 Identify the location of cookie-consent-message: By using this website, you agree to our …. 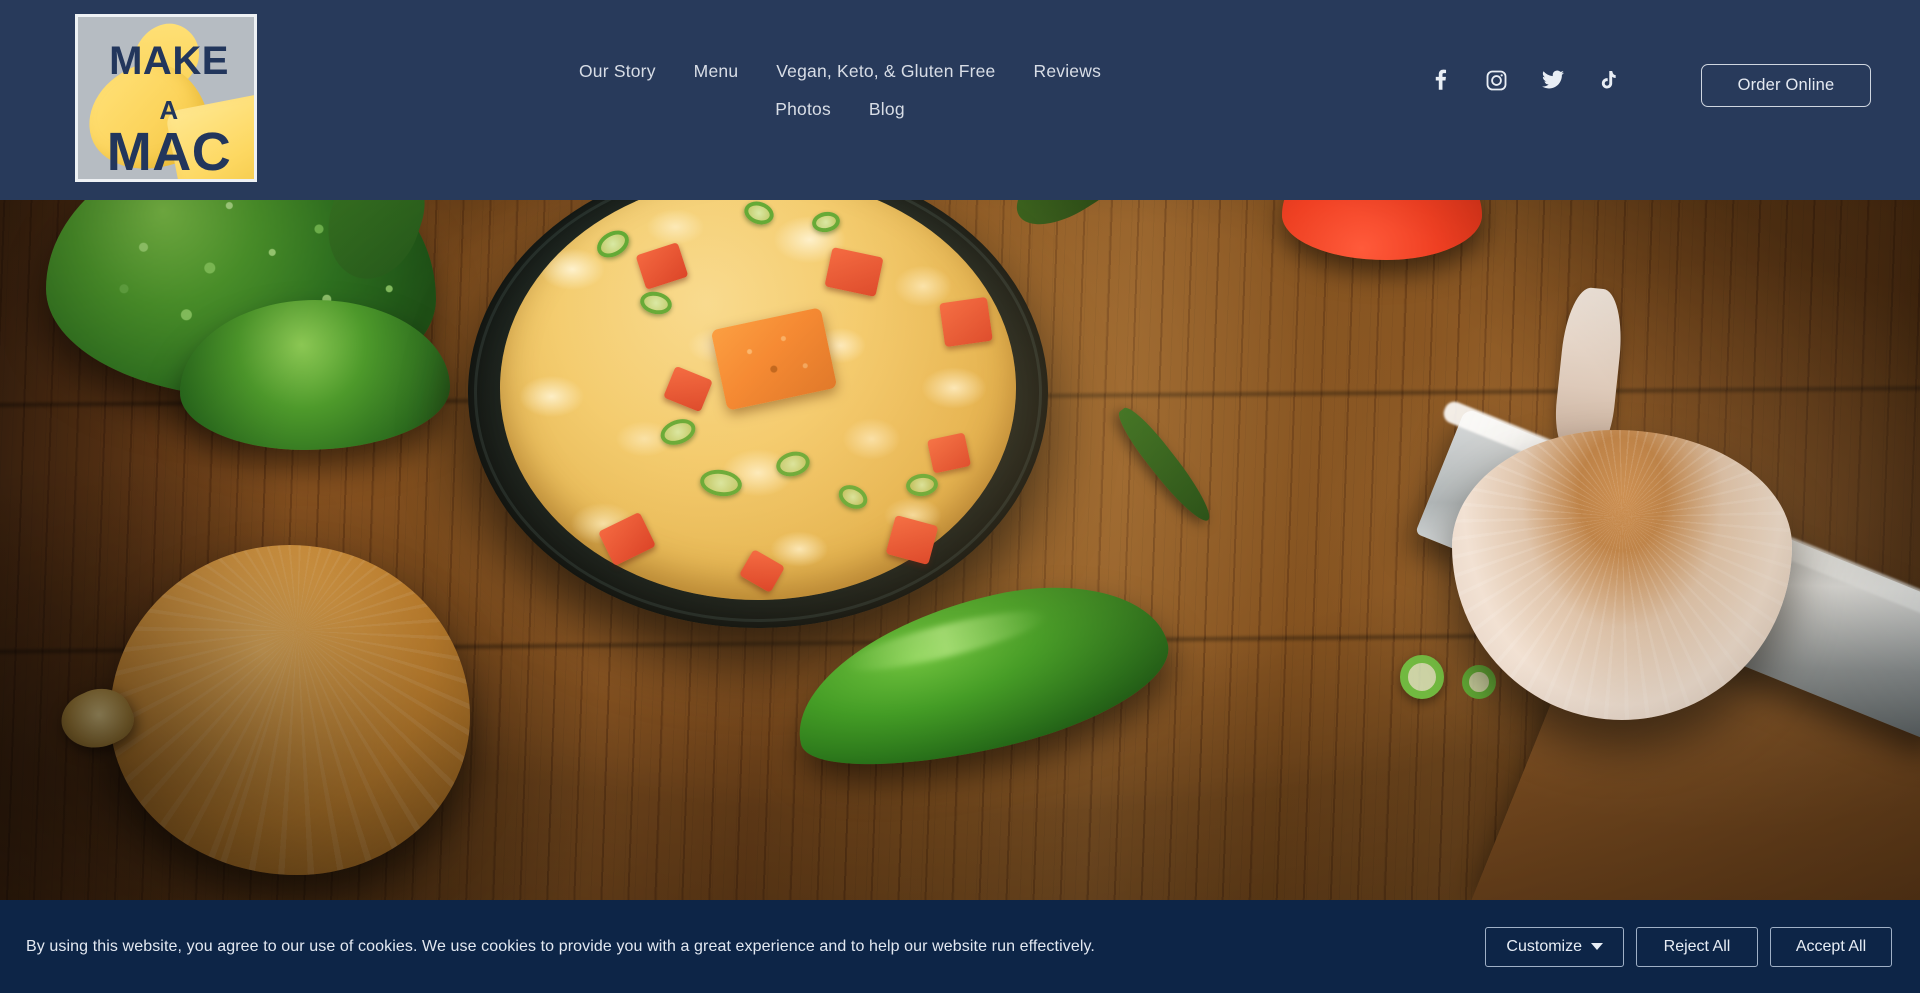
(560, 946).